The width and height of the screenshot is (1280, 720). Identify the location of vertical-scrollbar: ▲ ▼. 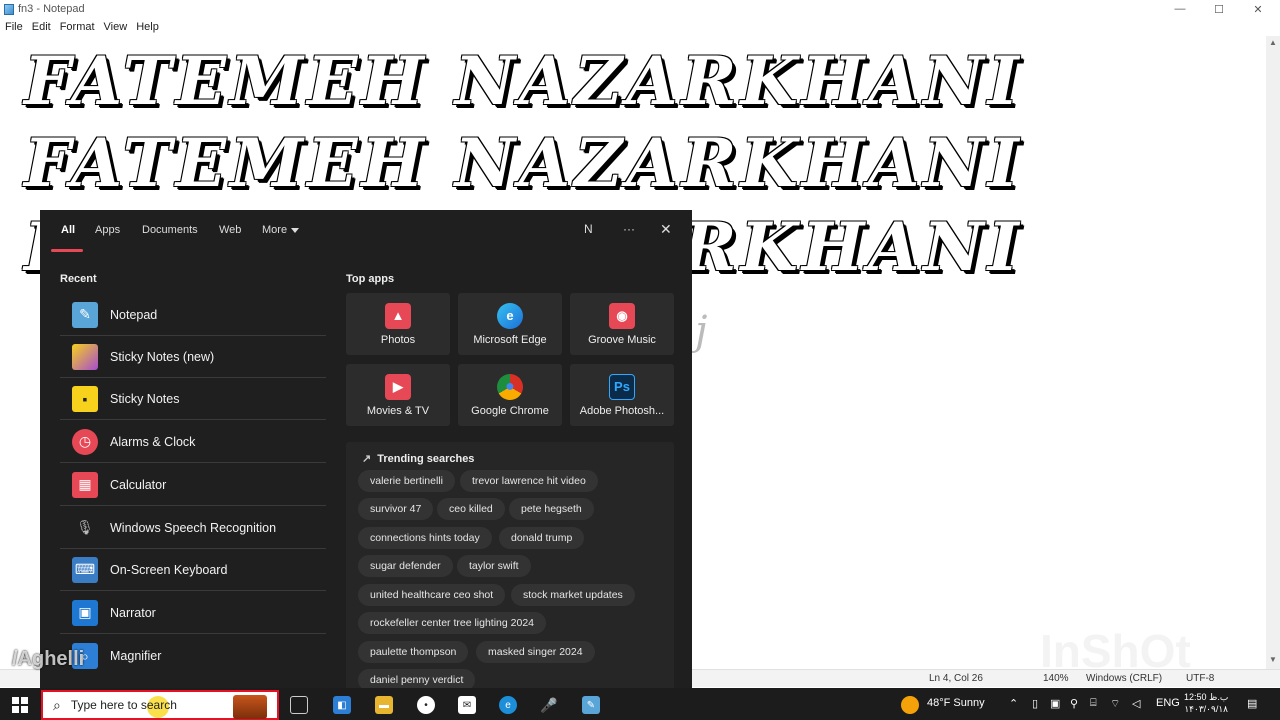
(1273, 352).